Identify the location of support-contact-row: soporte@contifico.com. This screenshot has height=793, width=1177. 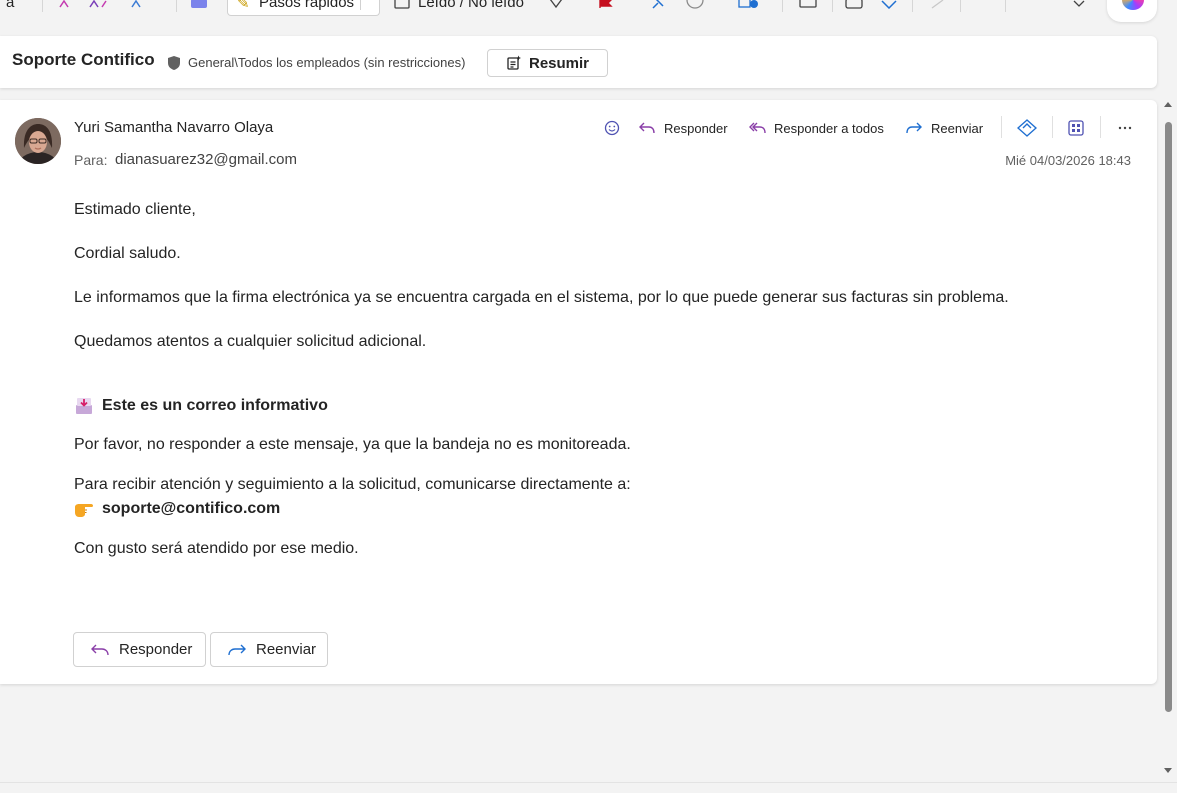
(177, 509).